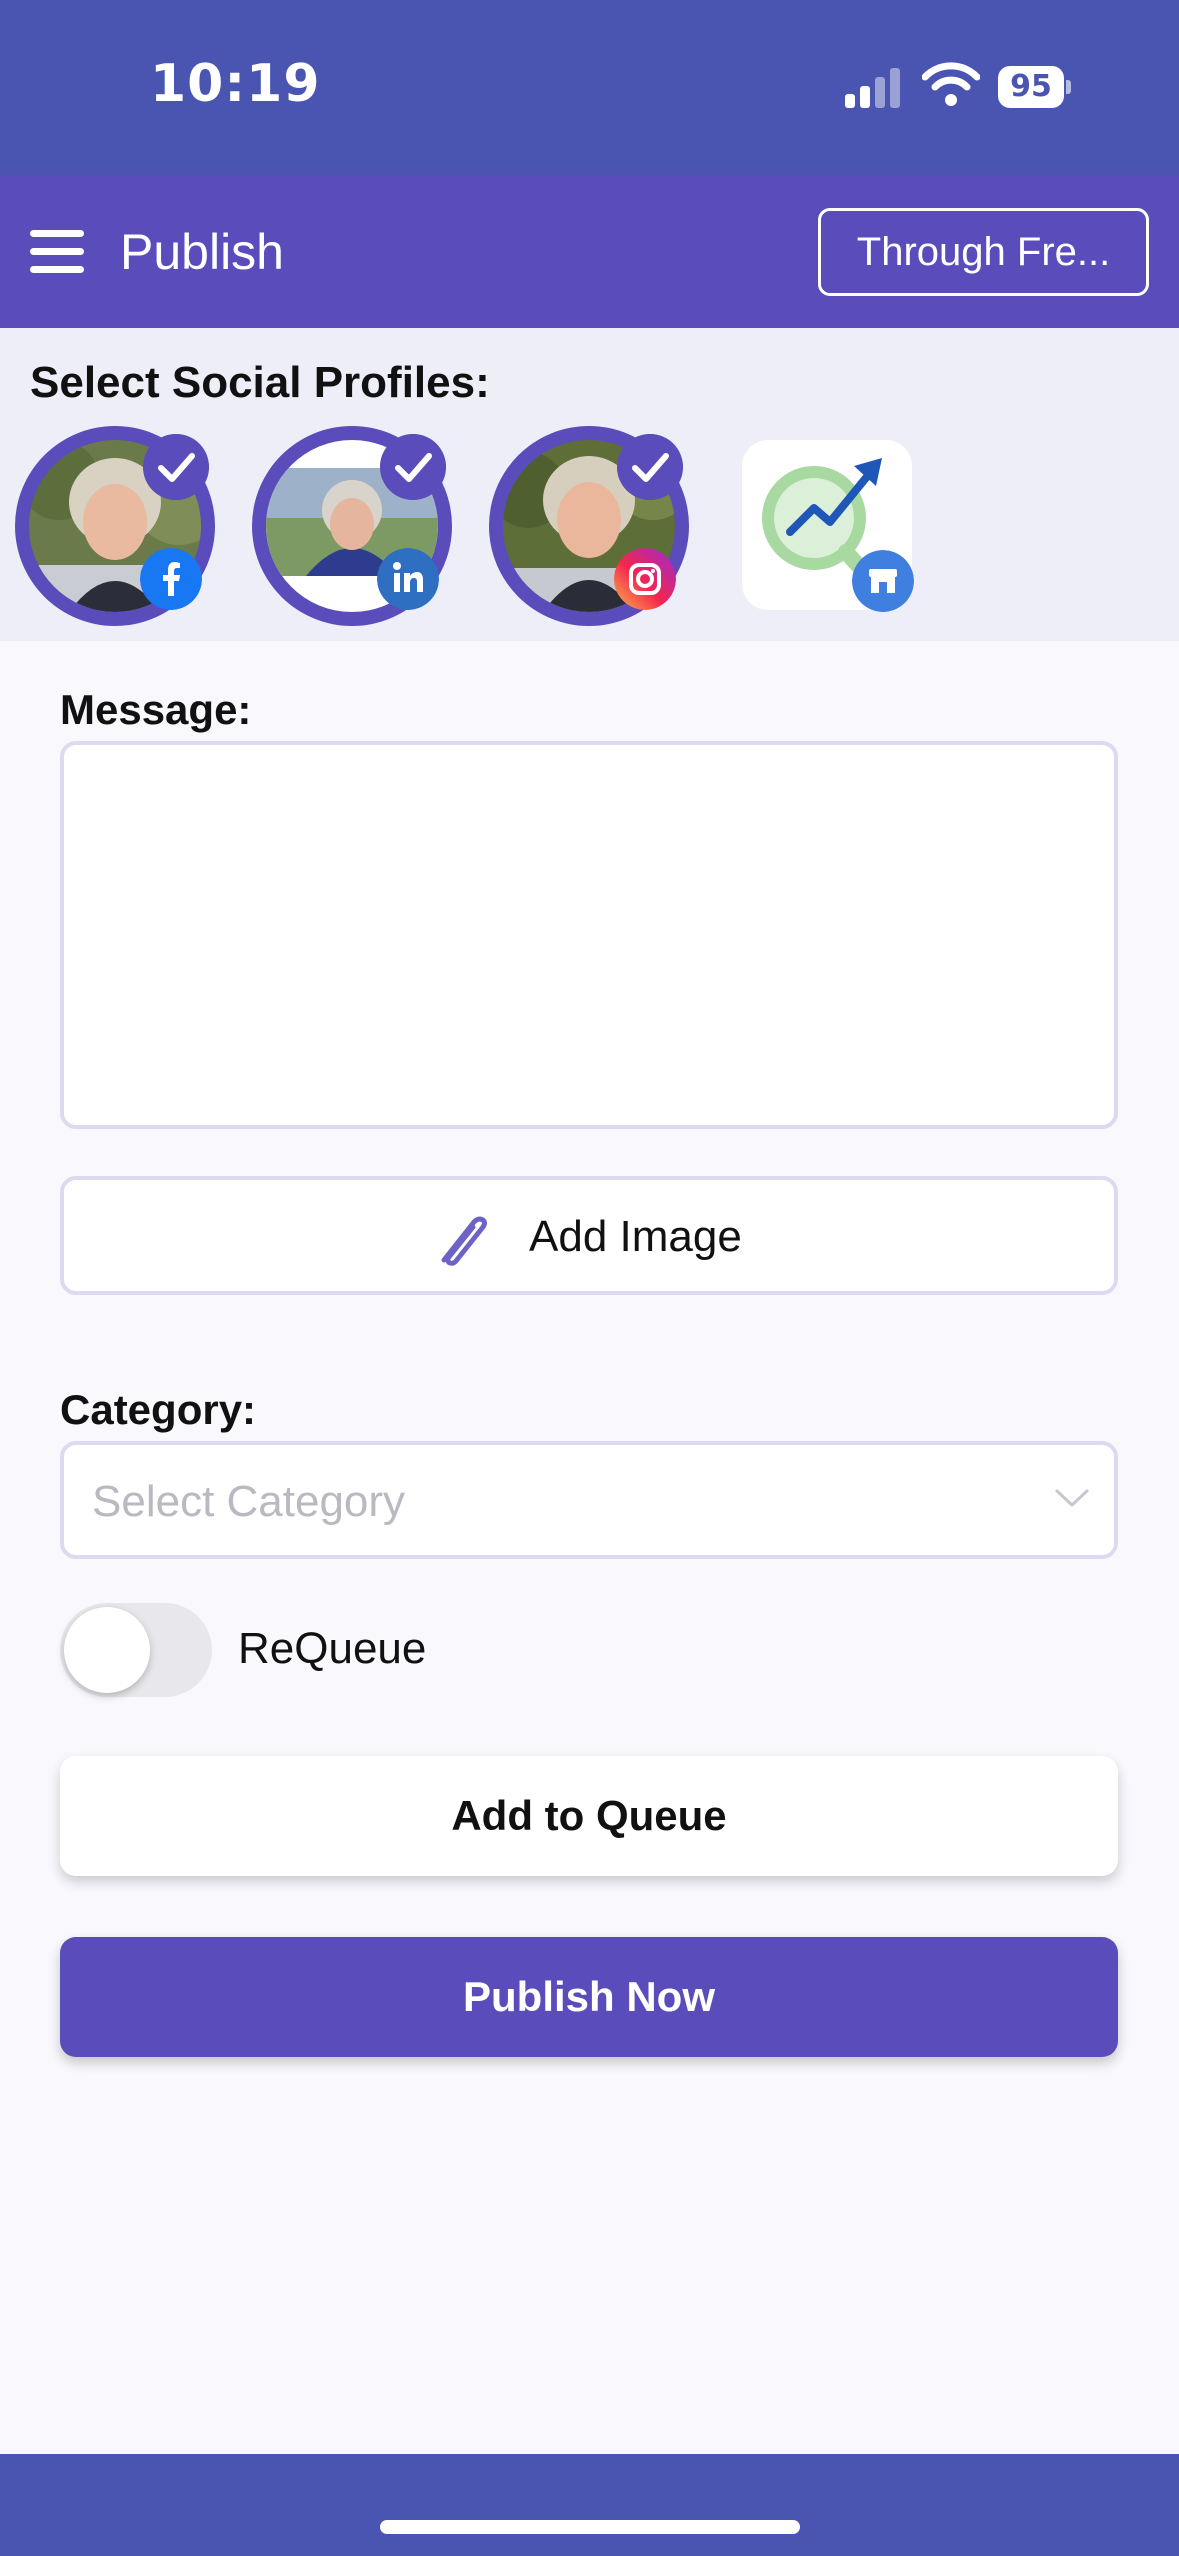  Describe the element at coordinates (951, 84) in the screenshot. I see `wifi-icon` at that location.